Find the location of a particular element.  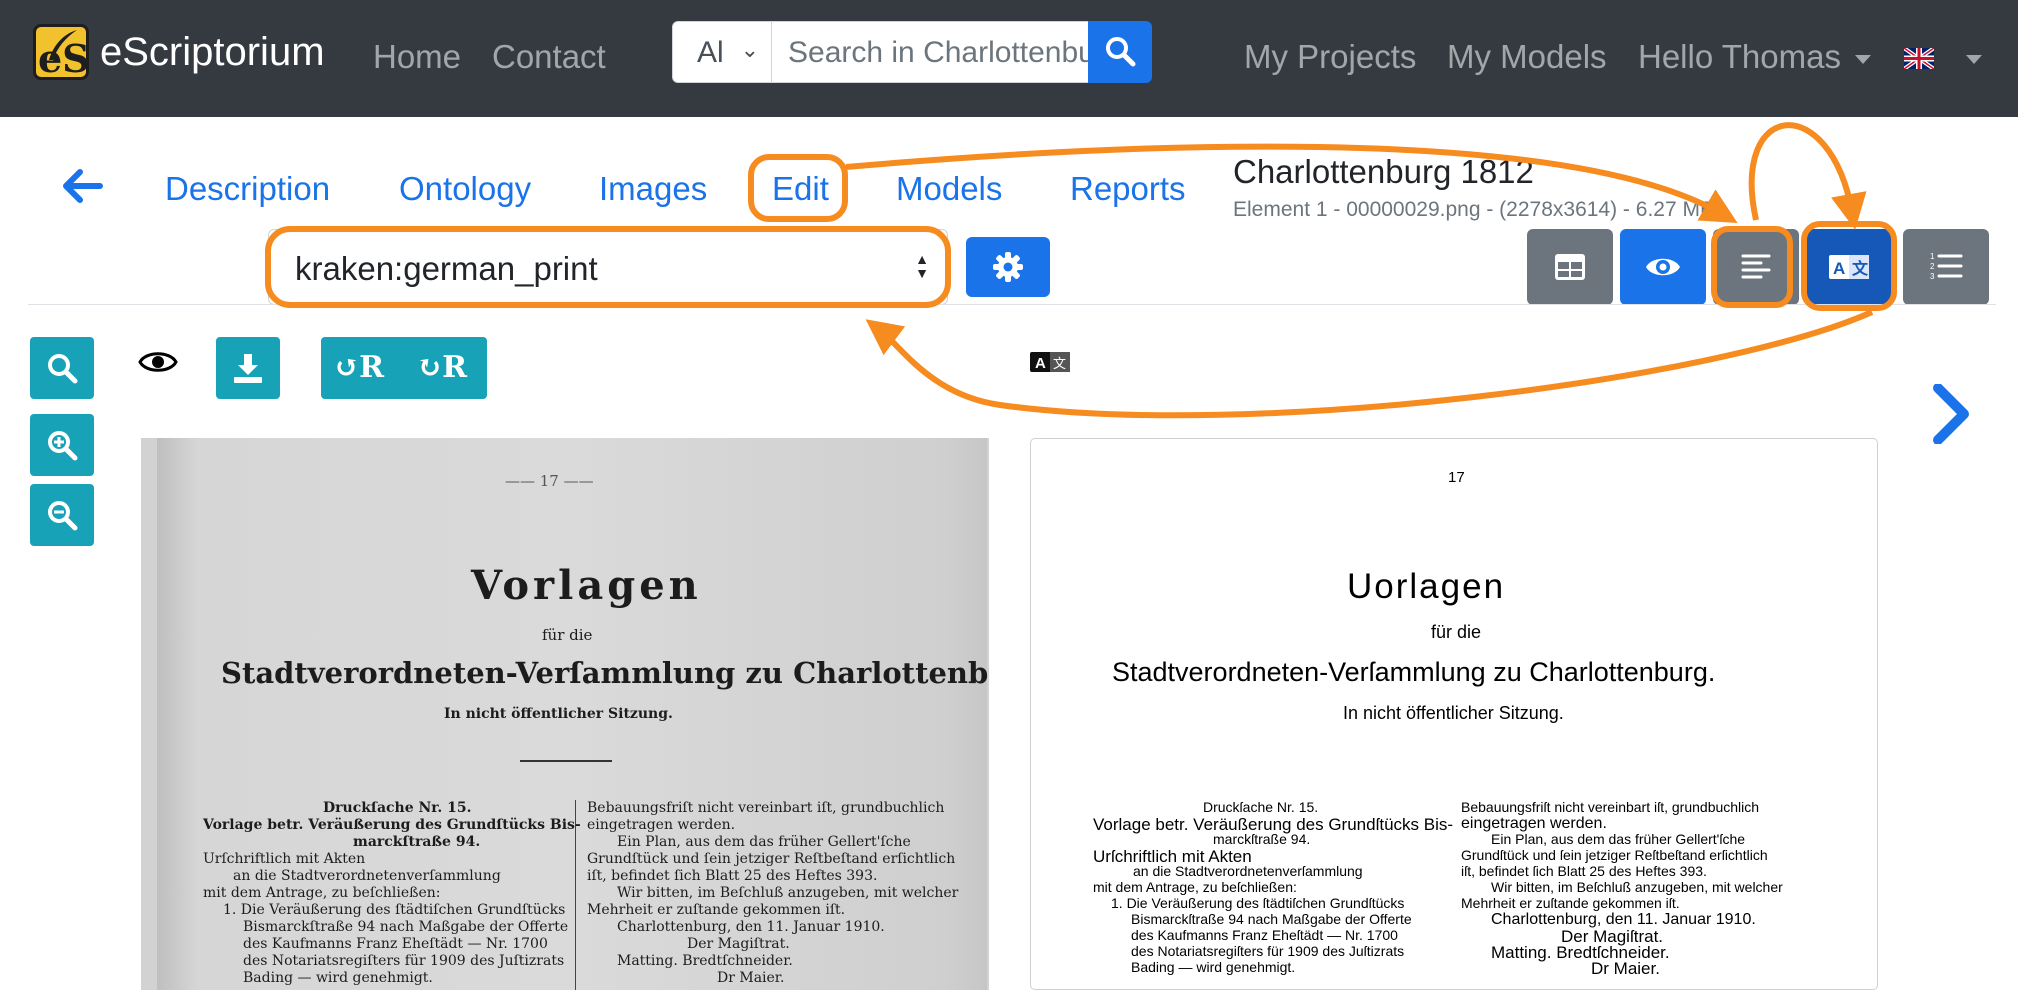

scan-fuer: für die is located at coordinates (567, 635).